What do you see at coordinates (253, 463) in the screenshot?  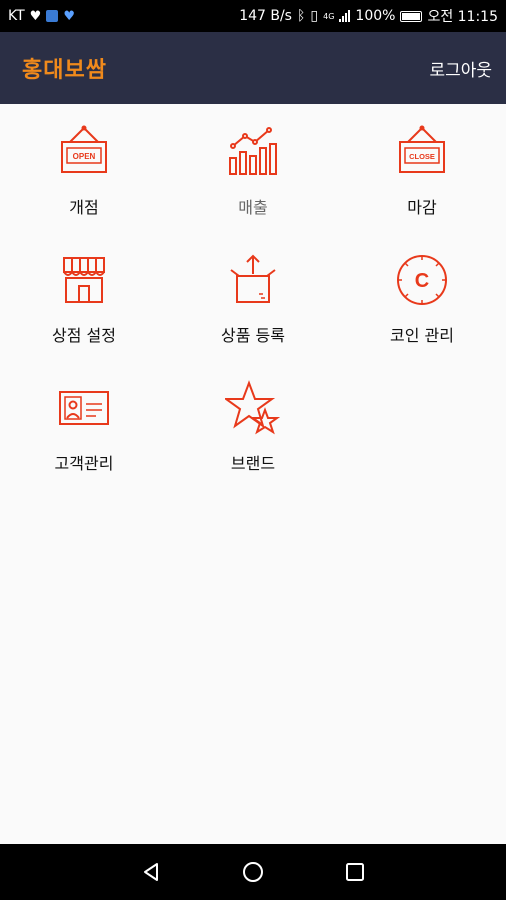 I see `menu-item-label: 브랜드` at bounding box center [253, 463].